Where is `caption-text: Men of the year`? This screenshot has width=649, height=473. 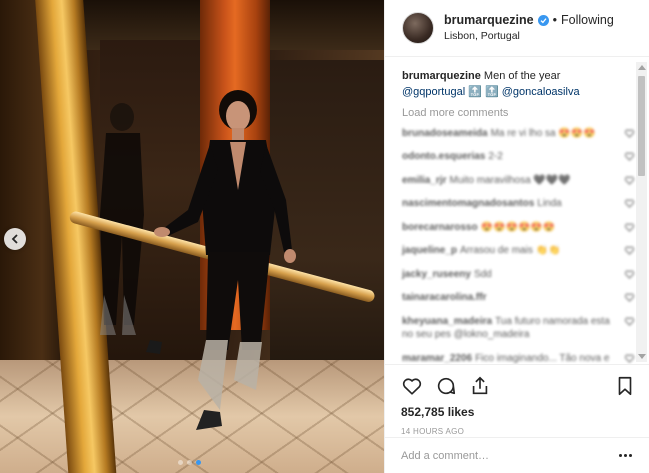
caption-text: Men of the year is located at coordinates (522, 76).